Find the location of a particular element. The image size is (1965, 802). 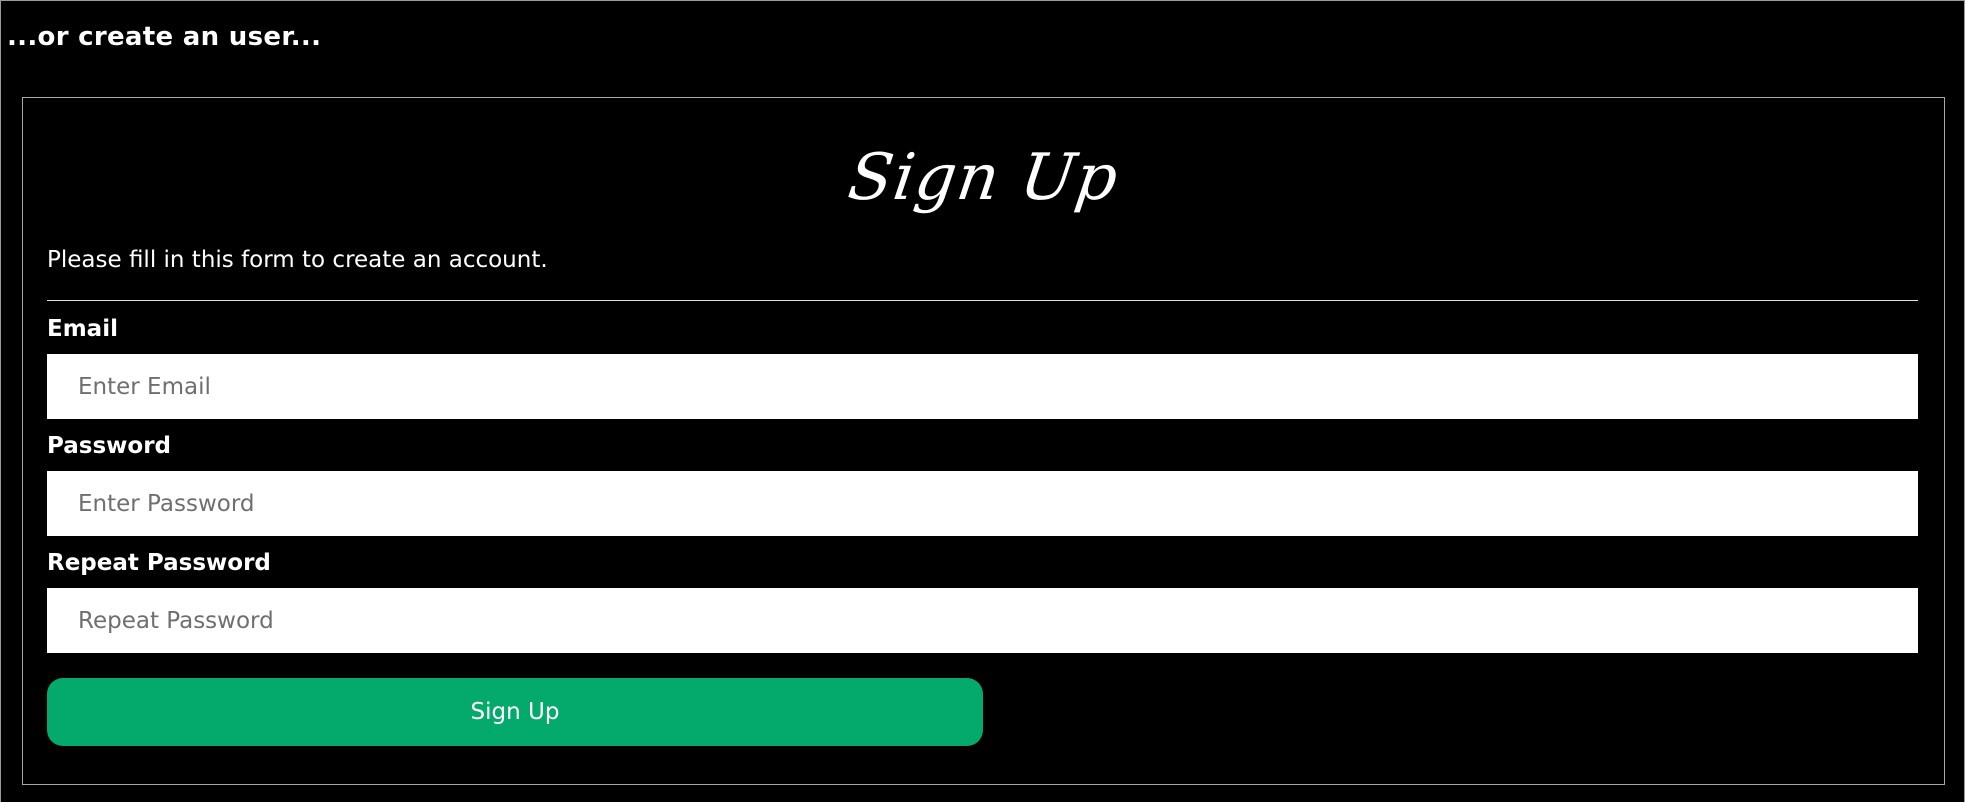

divider is located at coordinates (982, 300).